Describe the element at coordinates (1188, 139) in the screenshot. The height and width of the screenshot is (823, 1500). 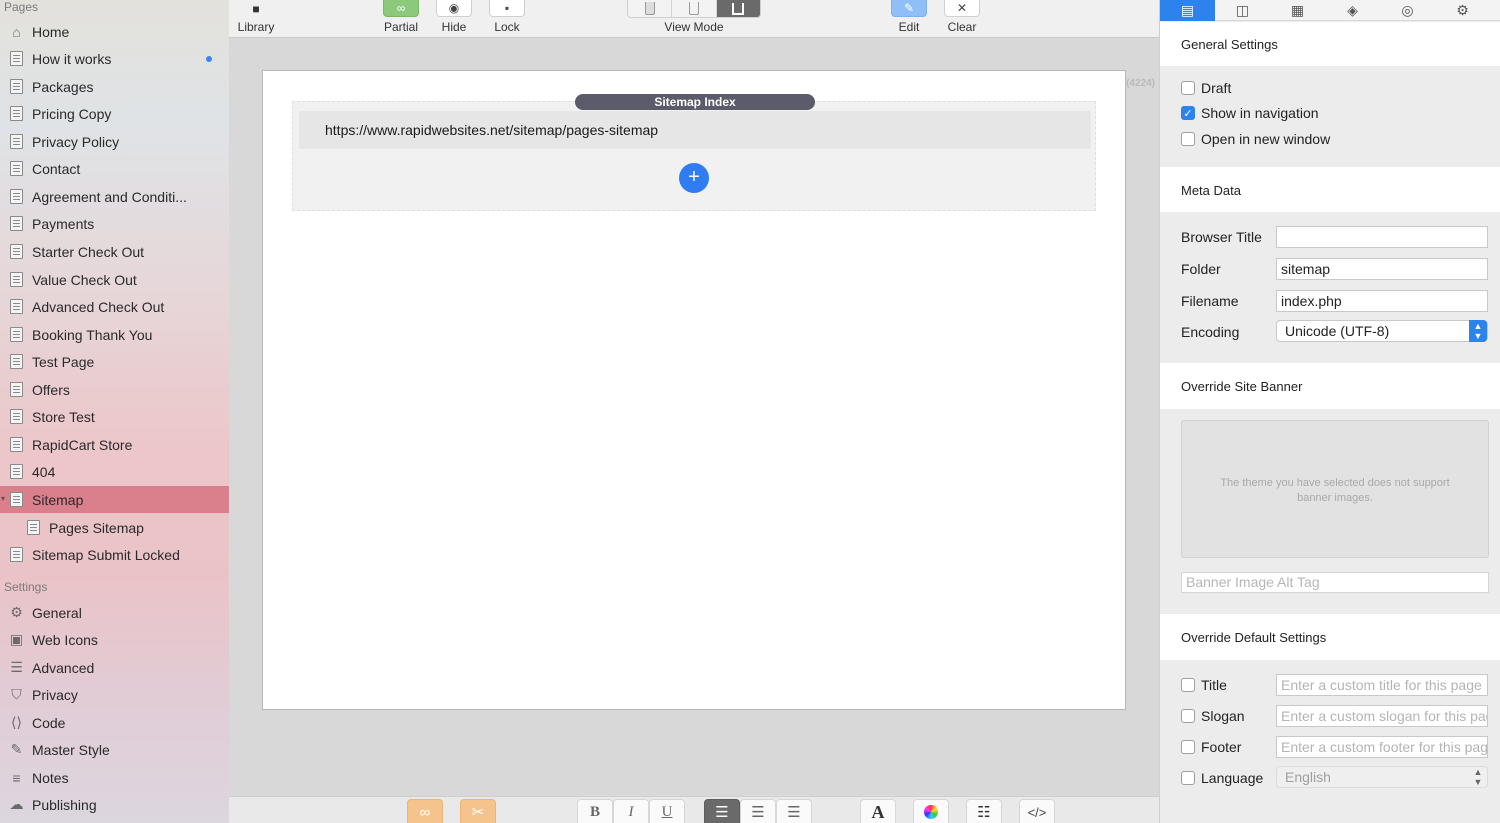
I see `open-new-window-checkbox` at that location.